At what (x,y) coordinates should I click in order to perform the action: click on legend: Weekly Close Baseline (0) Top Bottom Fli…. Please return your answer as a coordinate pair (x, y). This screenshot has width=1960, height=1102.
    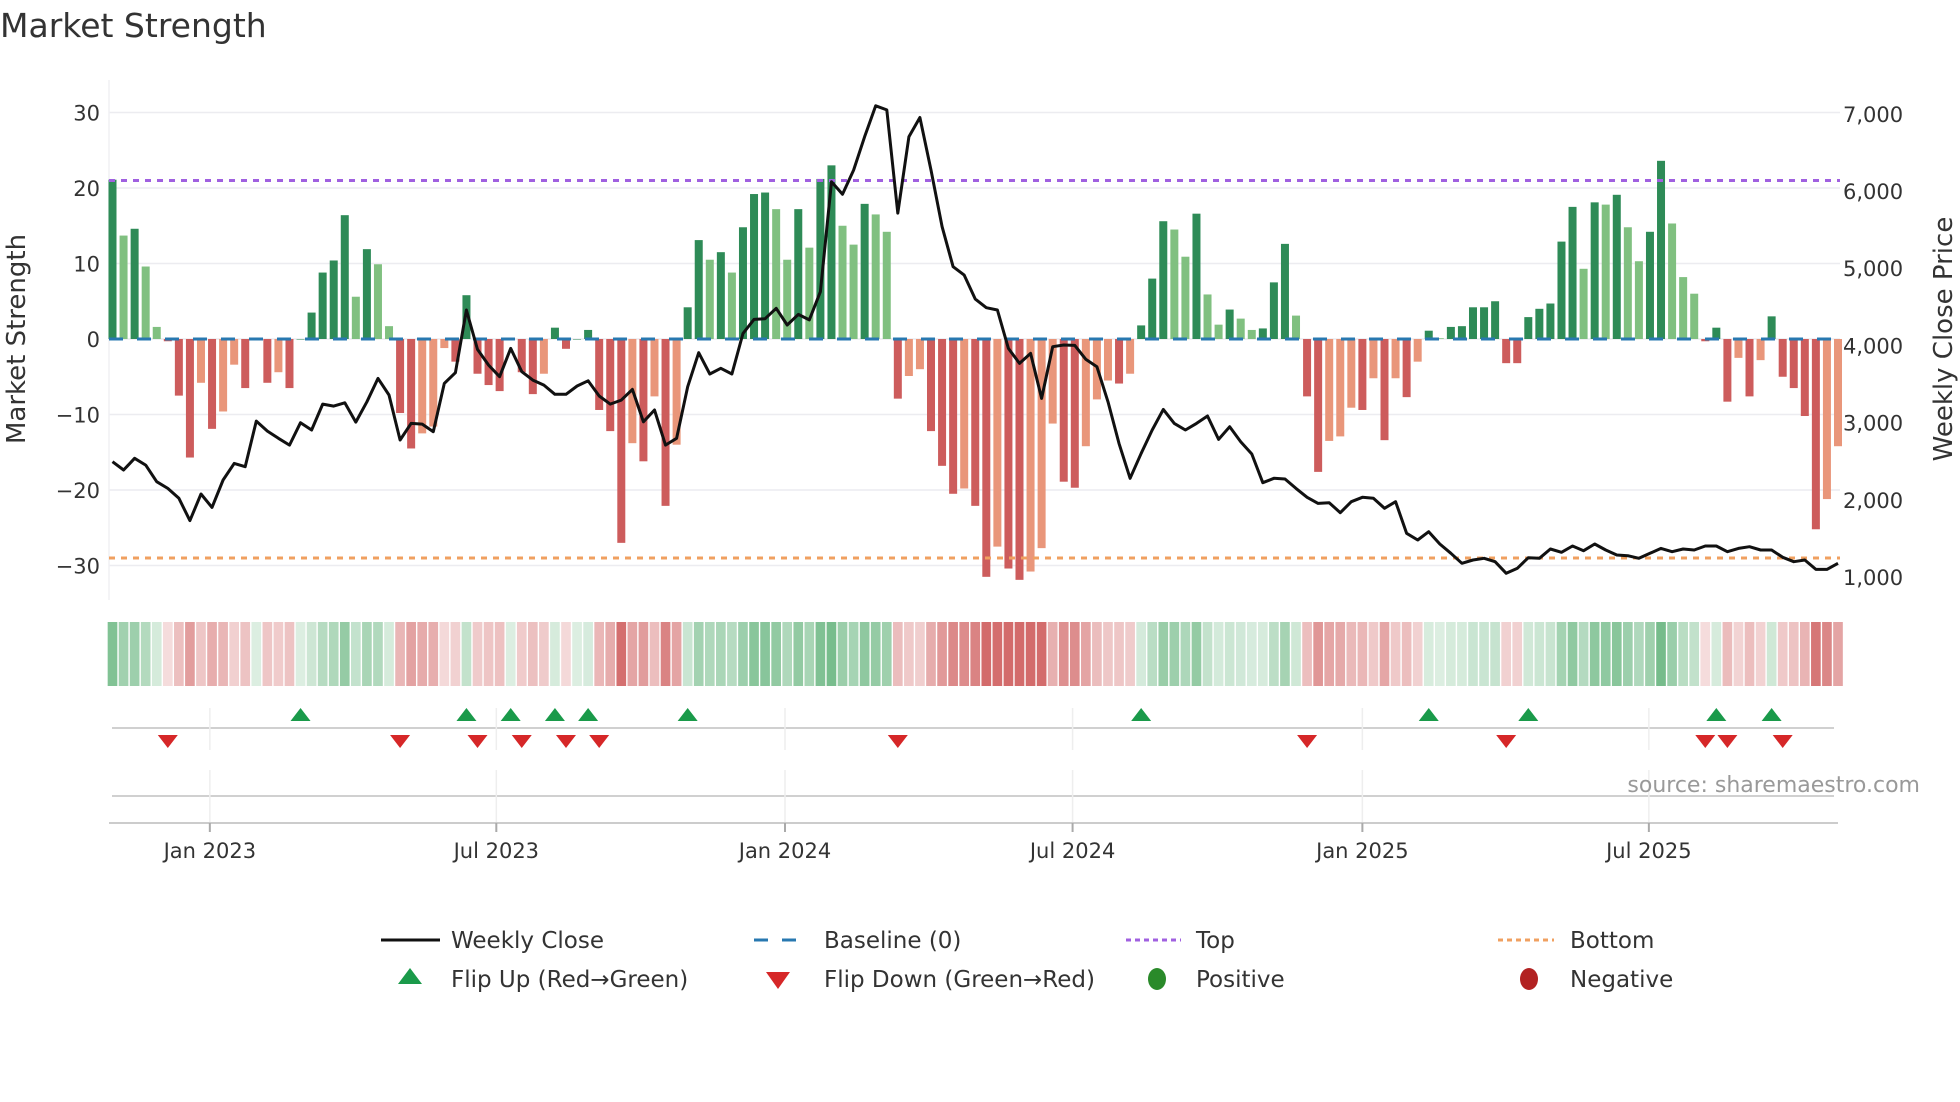
    Looking at the image, I should click on (1027, 960).